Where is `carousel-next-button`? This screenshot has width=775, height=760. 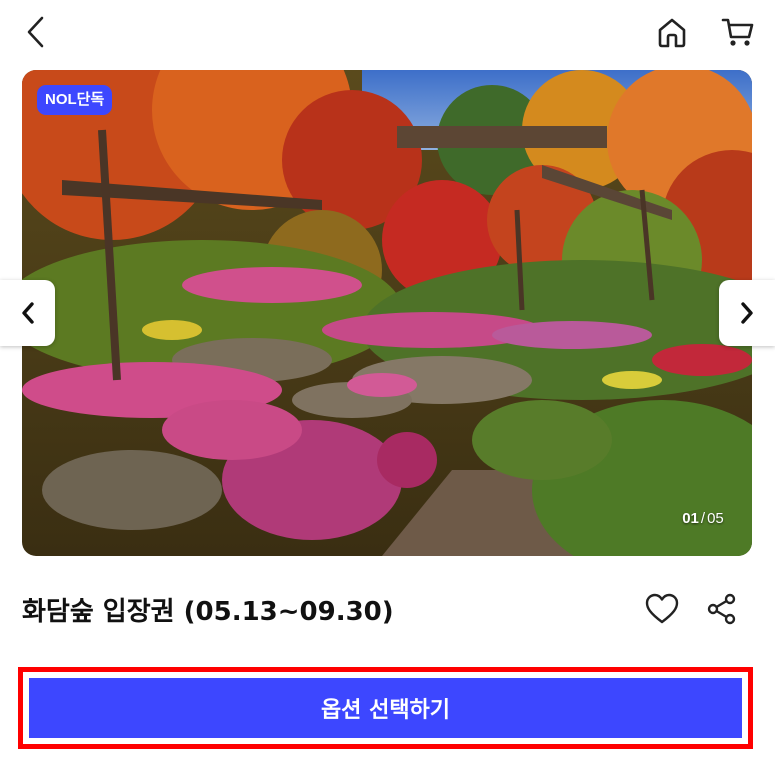
carousel-next-button is located at coordinates (747, 313).